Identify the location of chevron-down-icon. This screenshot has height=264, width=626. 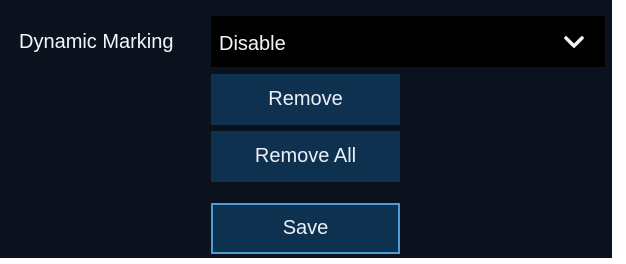
(574, 42).